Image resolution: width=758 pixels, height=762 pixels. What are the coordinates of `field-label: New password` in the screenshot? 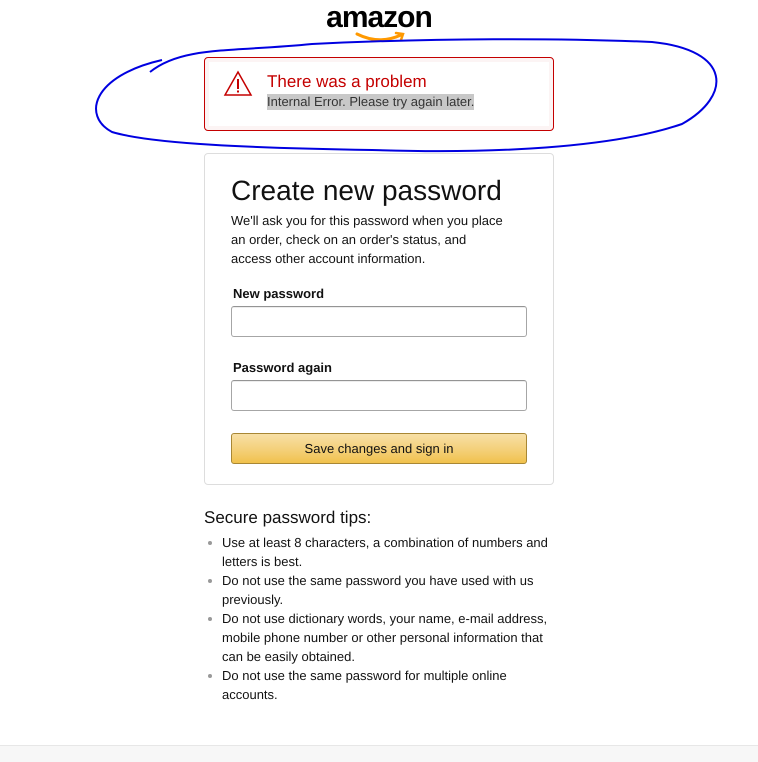 It's located at (279, 294).